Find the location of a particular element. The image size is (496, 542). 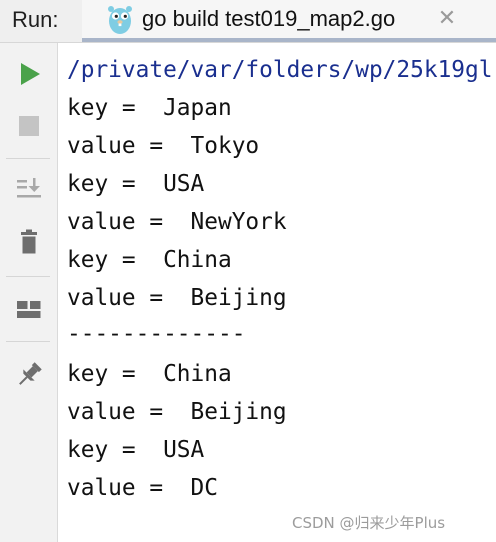

pin-icon is located at coordinates (30, 373).